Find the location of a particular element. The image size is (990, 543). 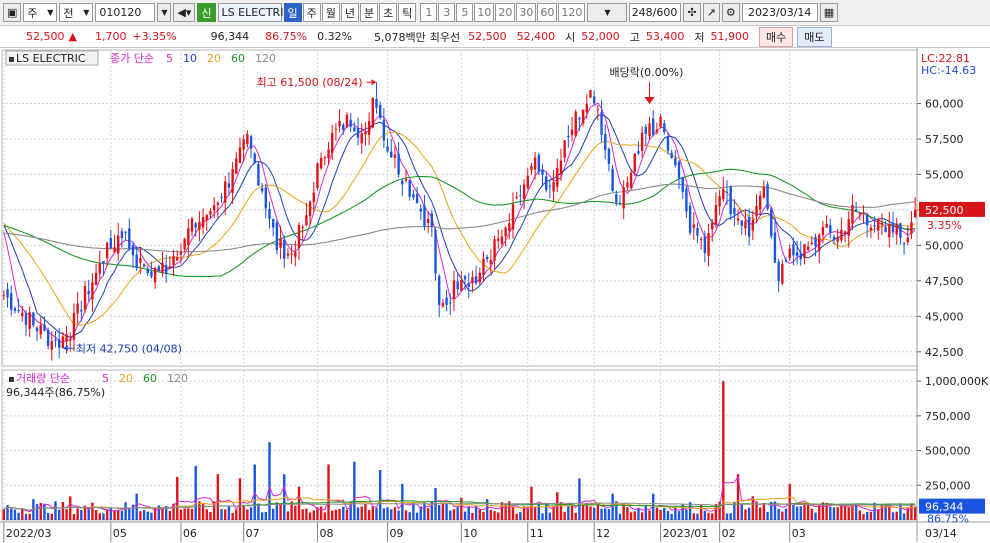

tab-period-4: 분 is located at coordinates (369, 12).